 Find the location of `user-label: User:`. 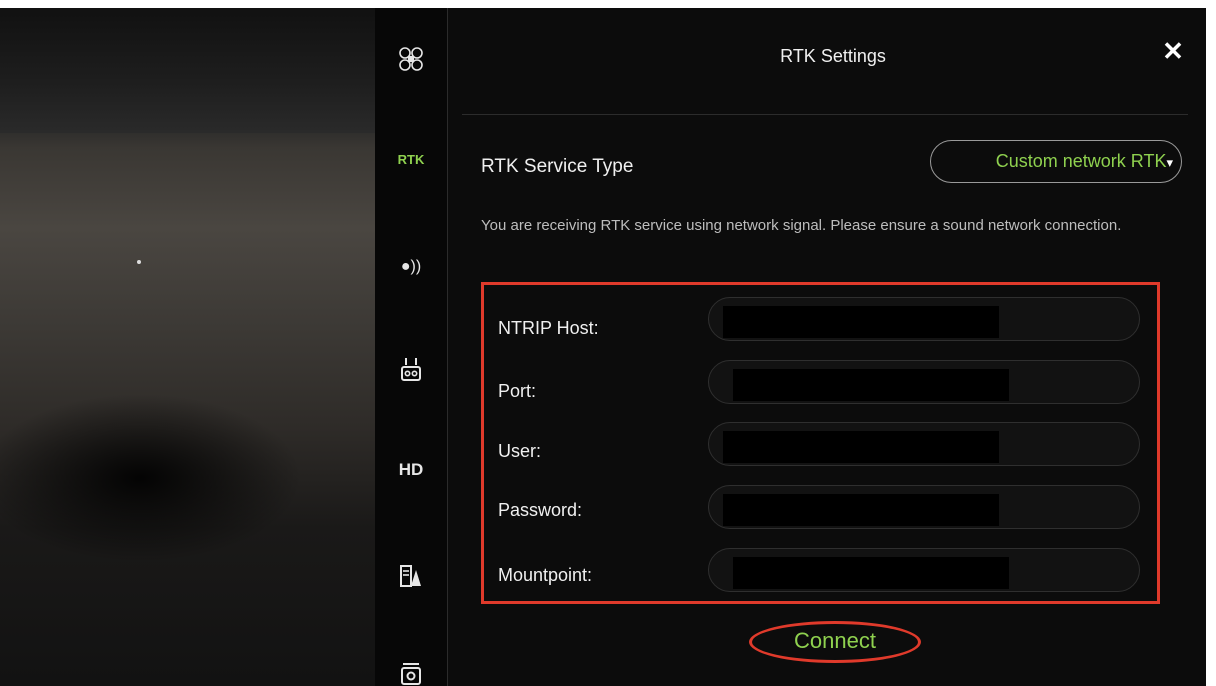

user-label: User: is located at coordinates (520, 451).